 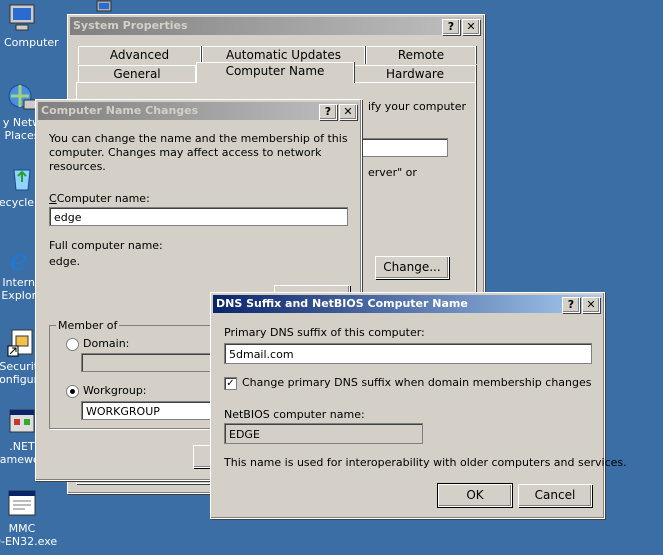 What do you see at coordinates (230, 383) in the screenshot?
I see `change-suffix-checkbox: ✓` at bounding box center [230, 383].